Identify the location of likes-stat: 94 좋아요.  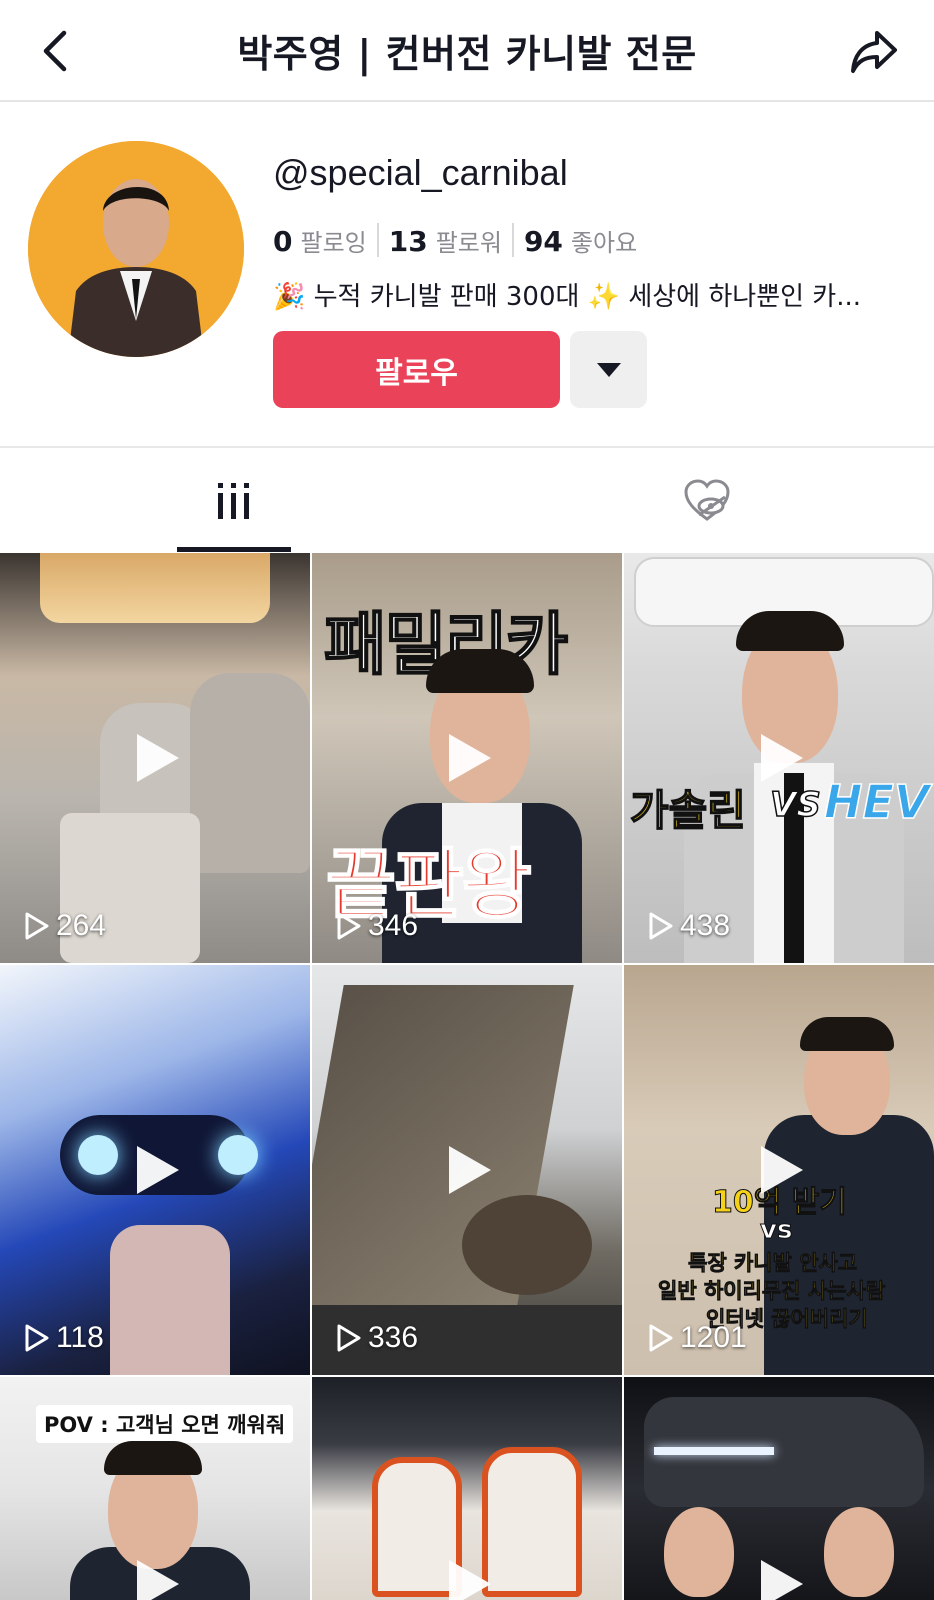
(580, 240).